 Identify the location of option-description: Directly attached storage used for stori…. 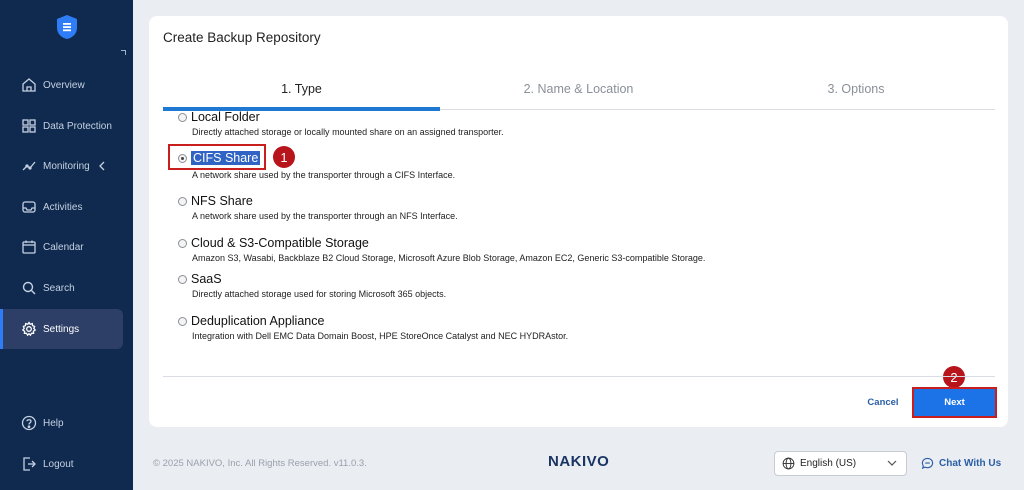
(319, 294).